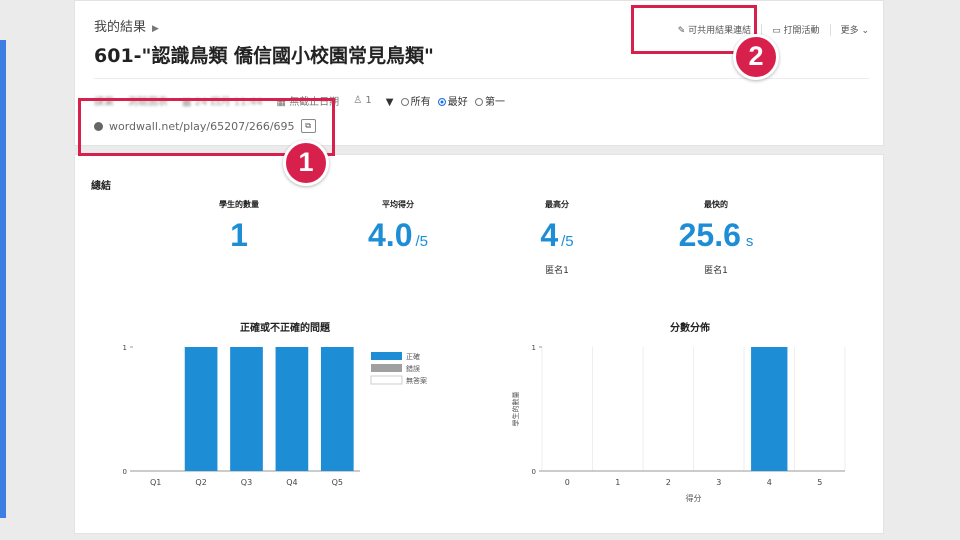 The height and width of the screenshot is (540, 960). I want to click on result-filter: ▼ 所有 最好 第一, so click(445, 102).